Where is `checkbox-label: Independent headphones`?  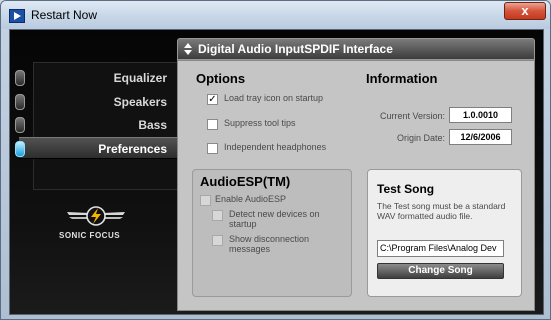
checkbox-label: Independent headphones is located at coordinates (275, 147).